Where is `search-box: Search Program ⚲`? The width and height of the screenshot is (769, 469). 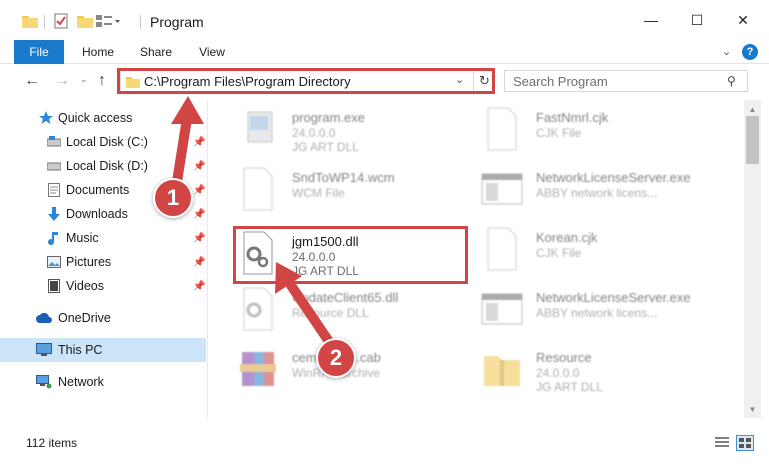 search-box: Search Program ⚲ is located at coordinates (626, 81).